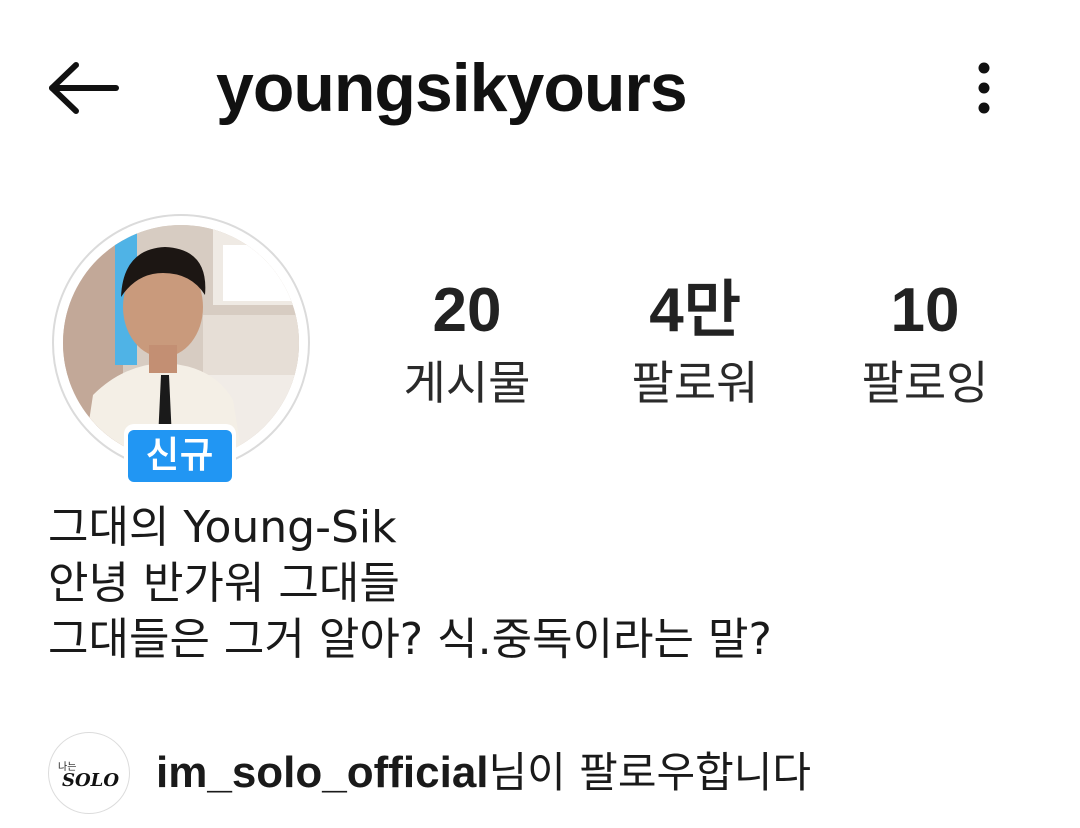  I want to click on followed-by-row: 나는 SOLO im_solo_official님이 팔로우합니다, so click(548, 773).